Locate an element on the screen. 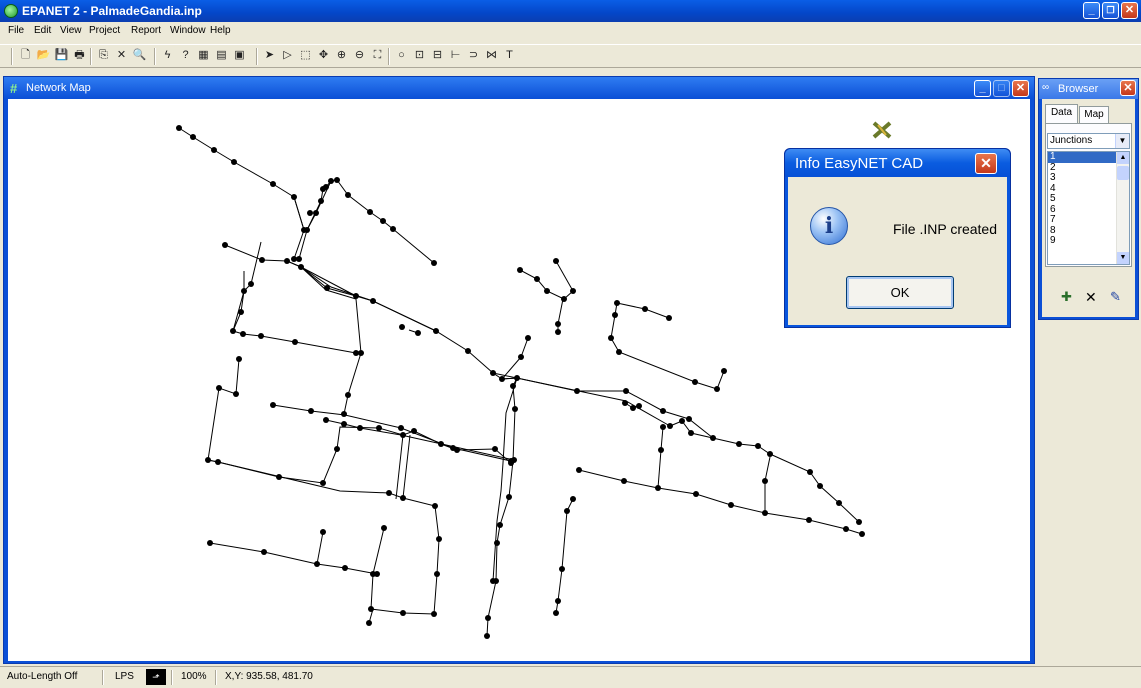 Image resolution: width=1141 pixels, height=688 pixels. query-icon: ? is located at coordinates (185, 55).